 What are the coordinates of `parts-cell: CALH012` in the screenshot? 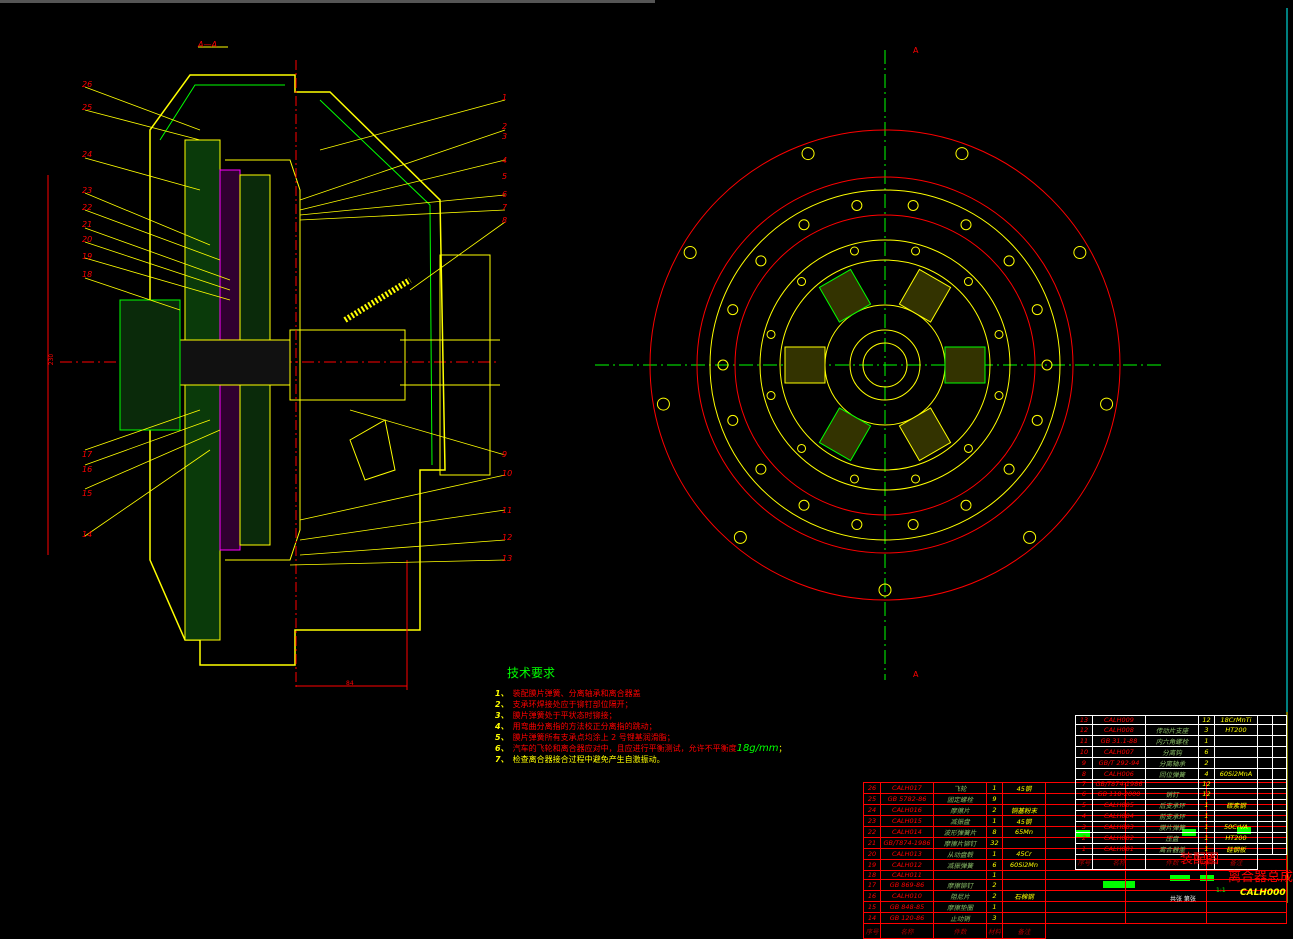 It's located at (907, 865).